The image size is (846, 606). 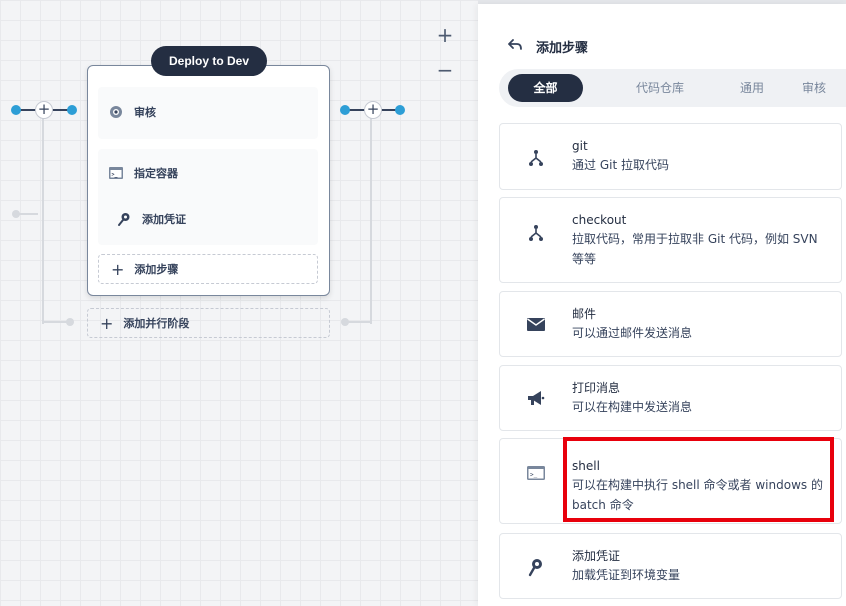 I want to click on container-icon: >_, so click(x=116, y=173).